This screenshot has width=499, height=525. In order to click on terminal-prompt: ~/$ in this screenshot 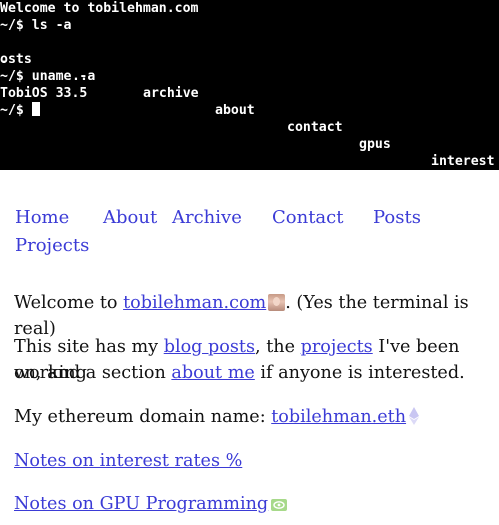, I will do `click(20, 110)`.